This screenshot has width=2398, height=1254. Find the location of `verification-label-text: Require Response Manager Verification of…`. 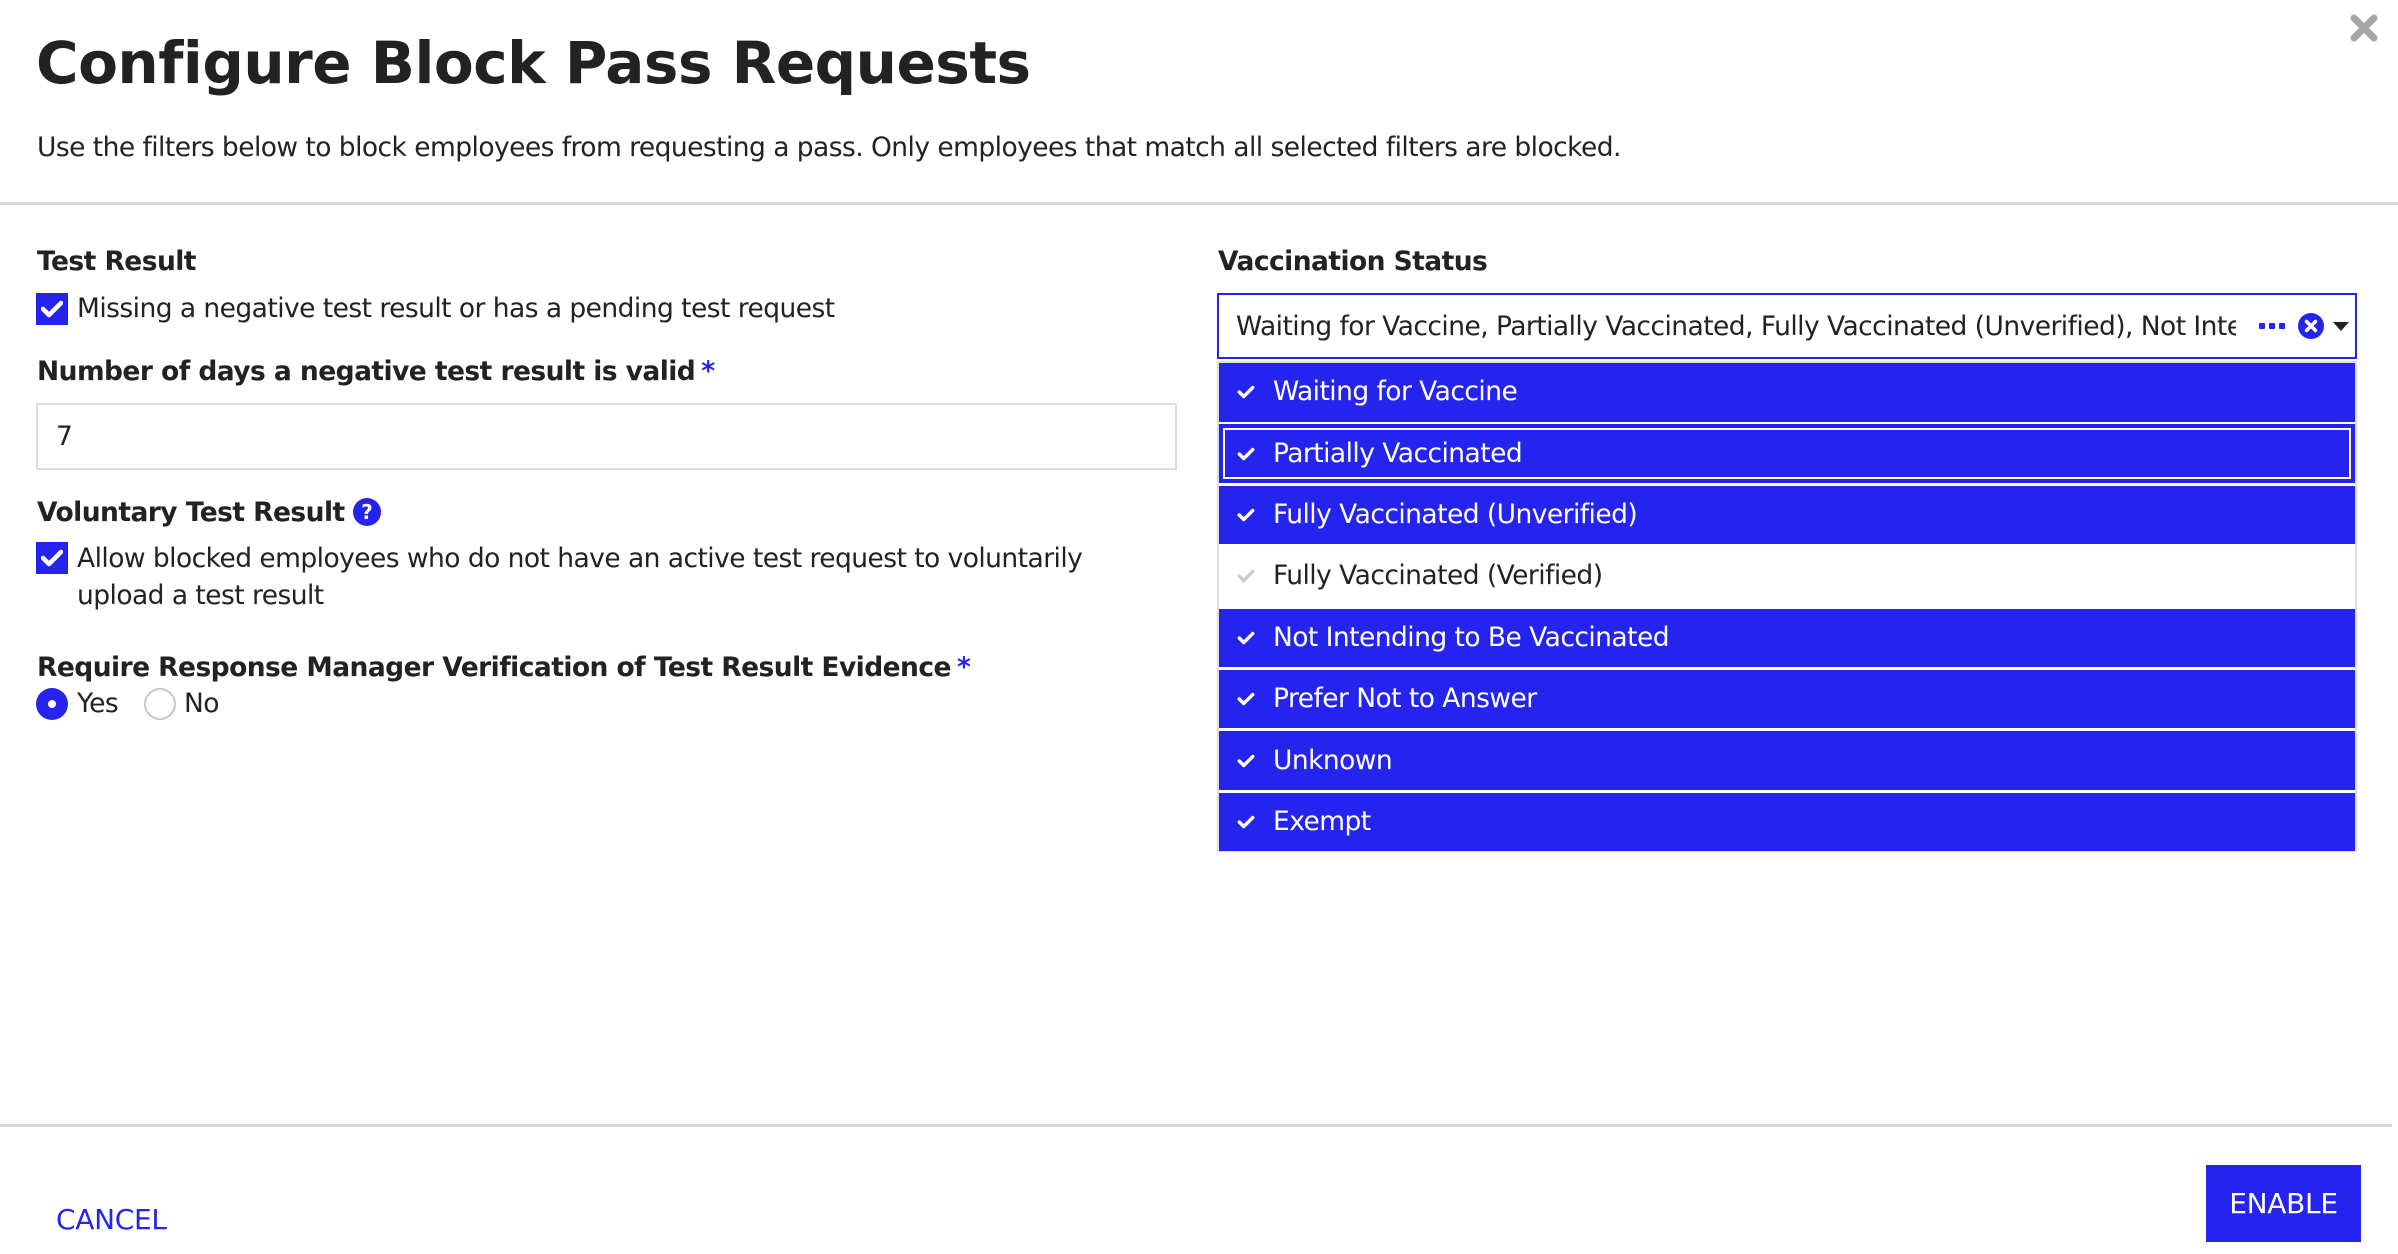

verification-label-text: Require Response Manager Verification of… is located at coordinates (494, 667).